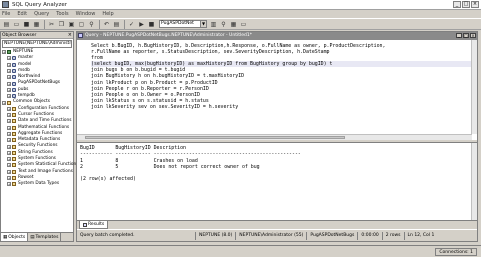  I want to click on clear-icon: ▢, so click(81, 24).